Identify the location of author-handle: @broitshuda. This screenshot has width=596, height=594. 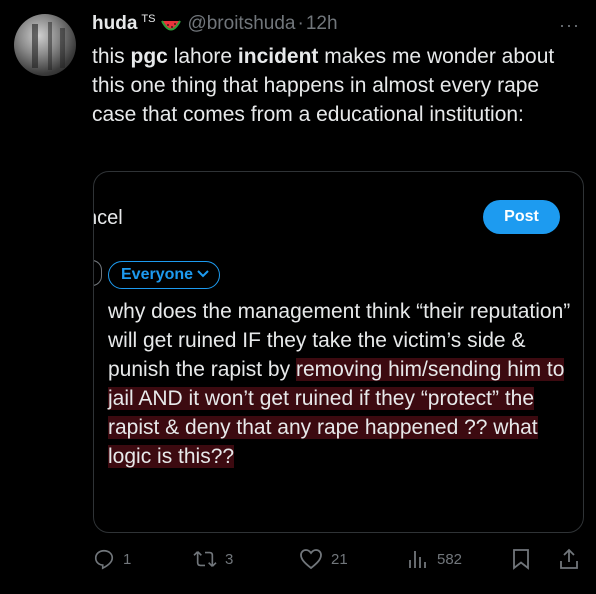
(241, 24).